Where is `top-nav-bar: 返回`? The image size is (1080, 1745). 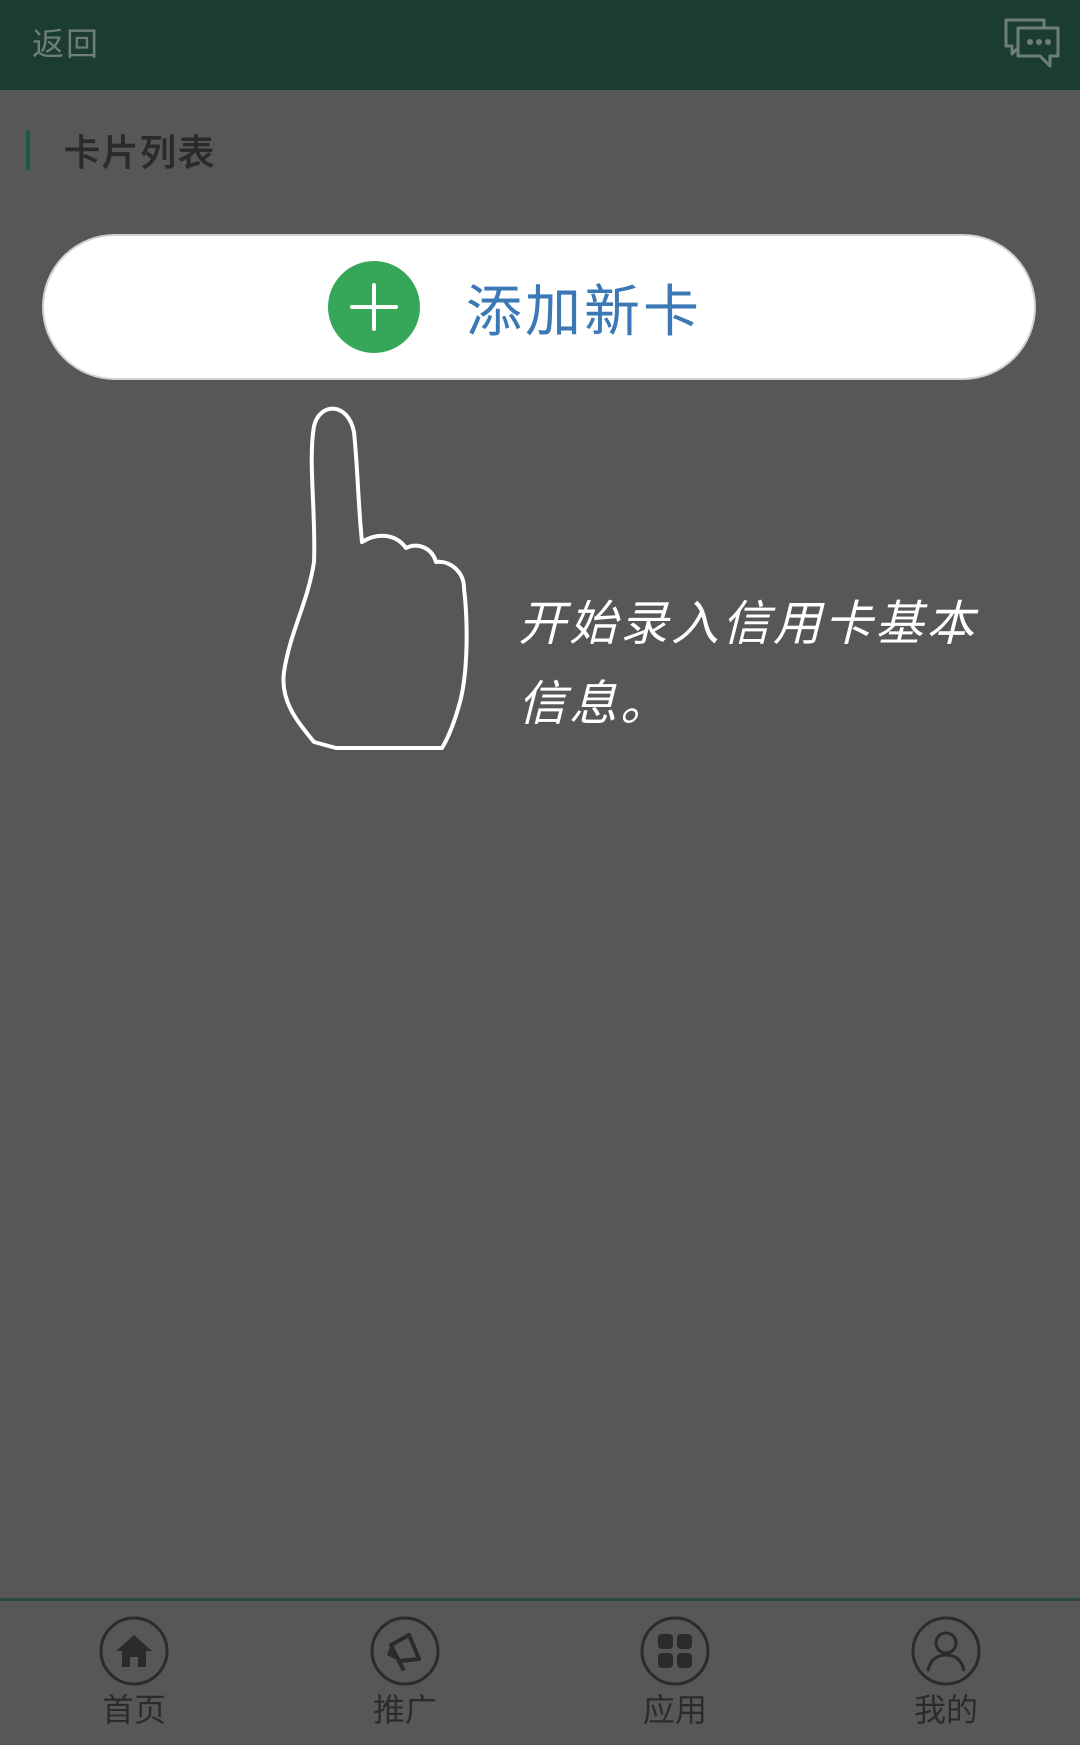 top-nav-bar: 返回 is located at coordinates (540, 45).